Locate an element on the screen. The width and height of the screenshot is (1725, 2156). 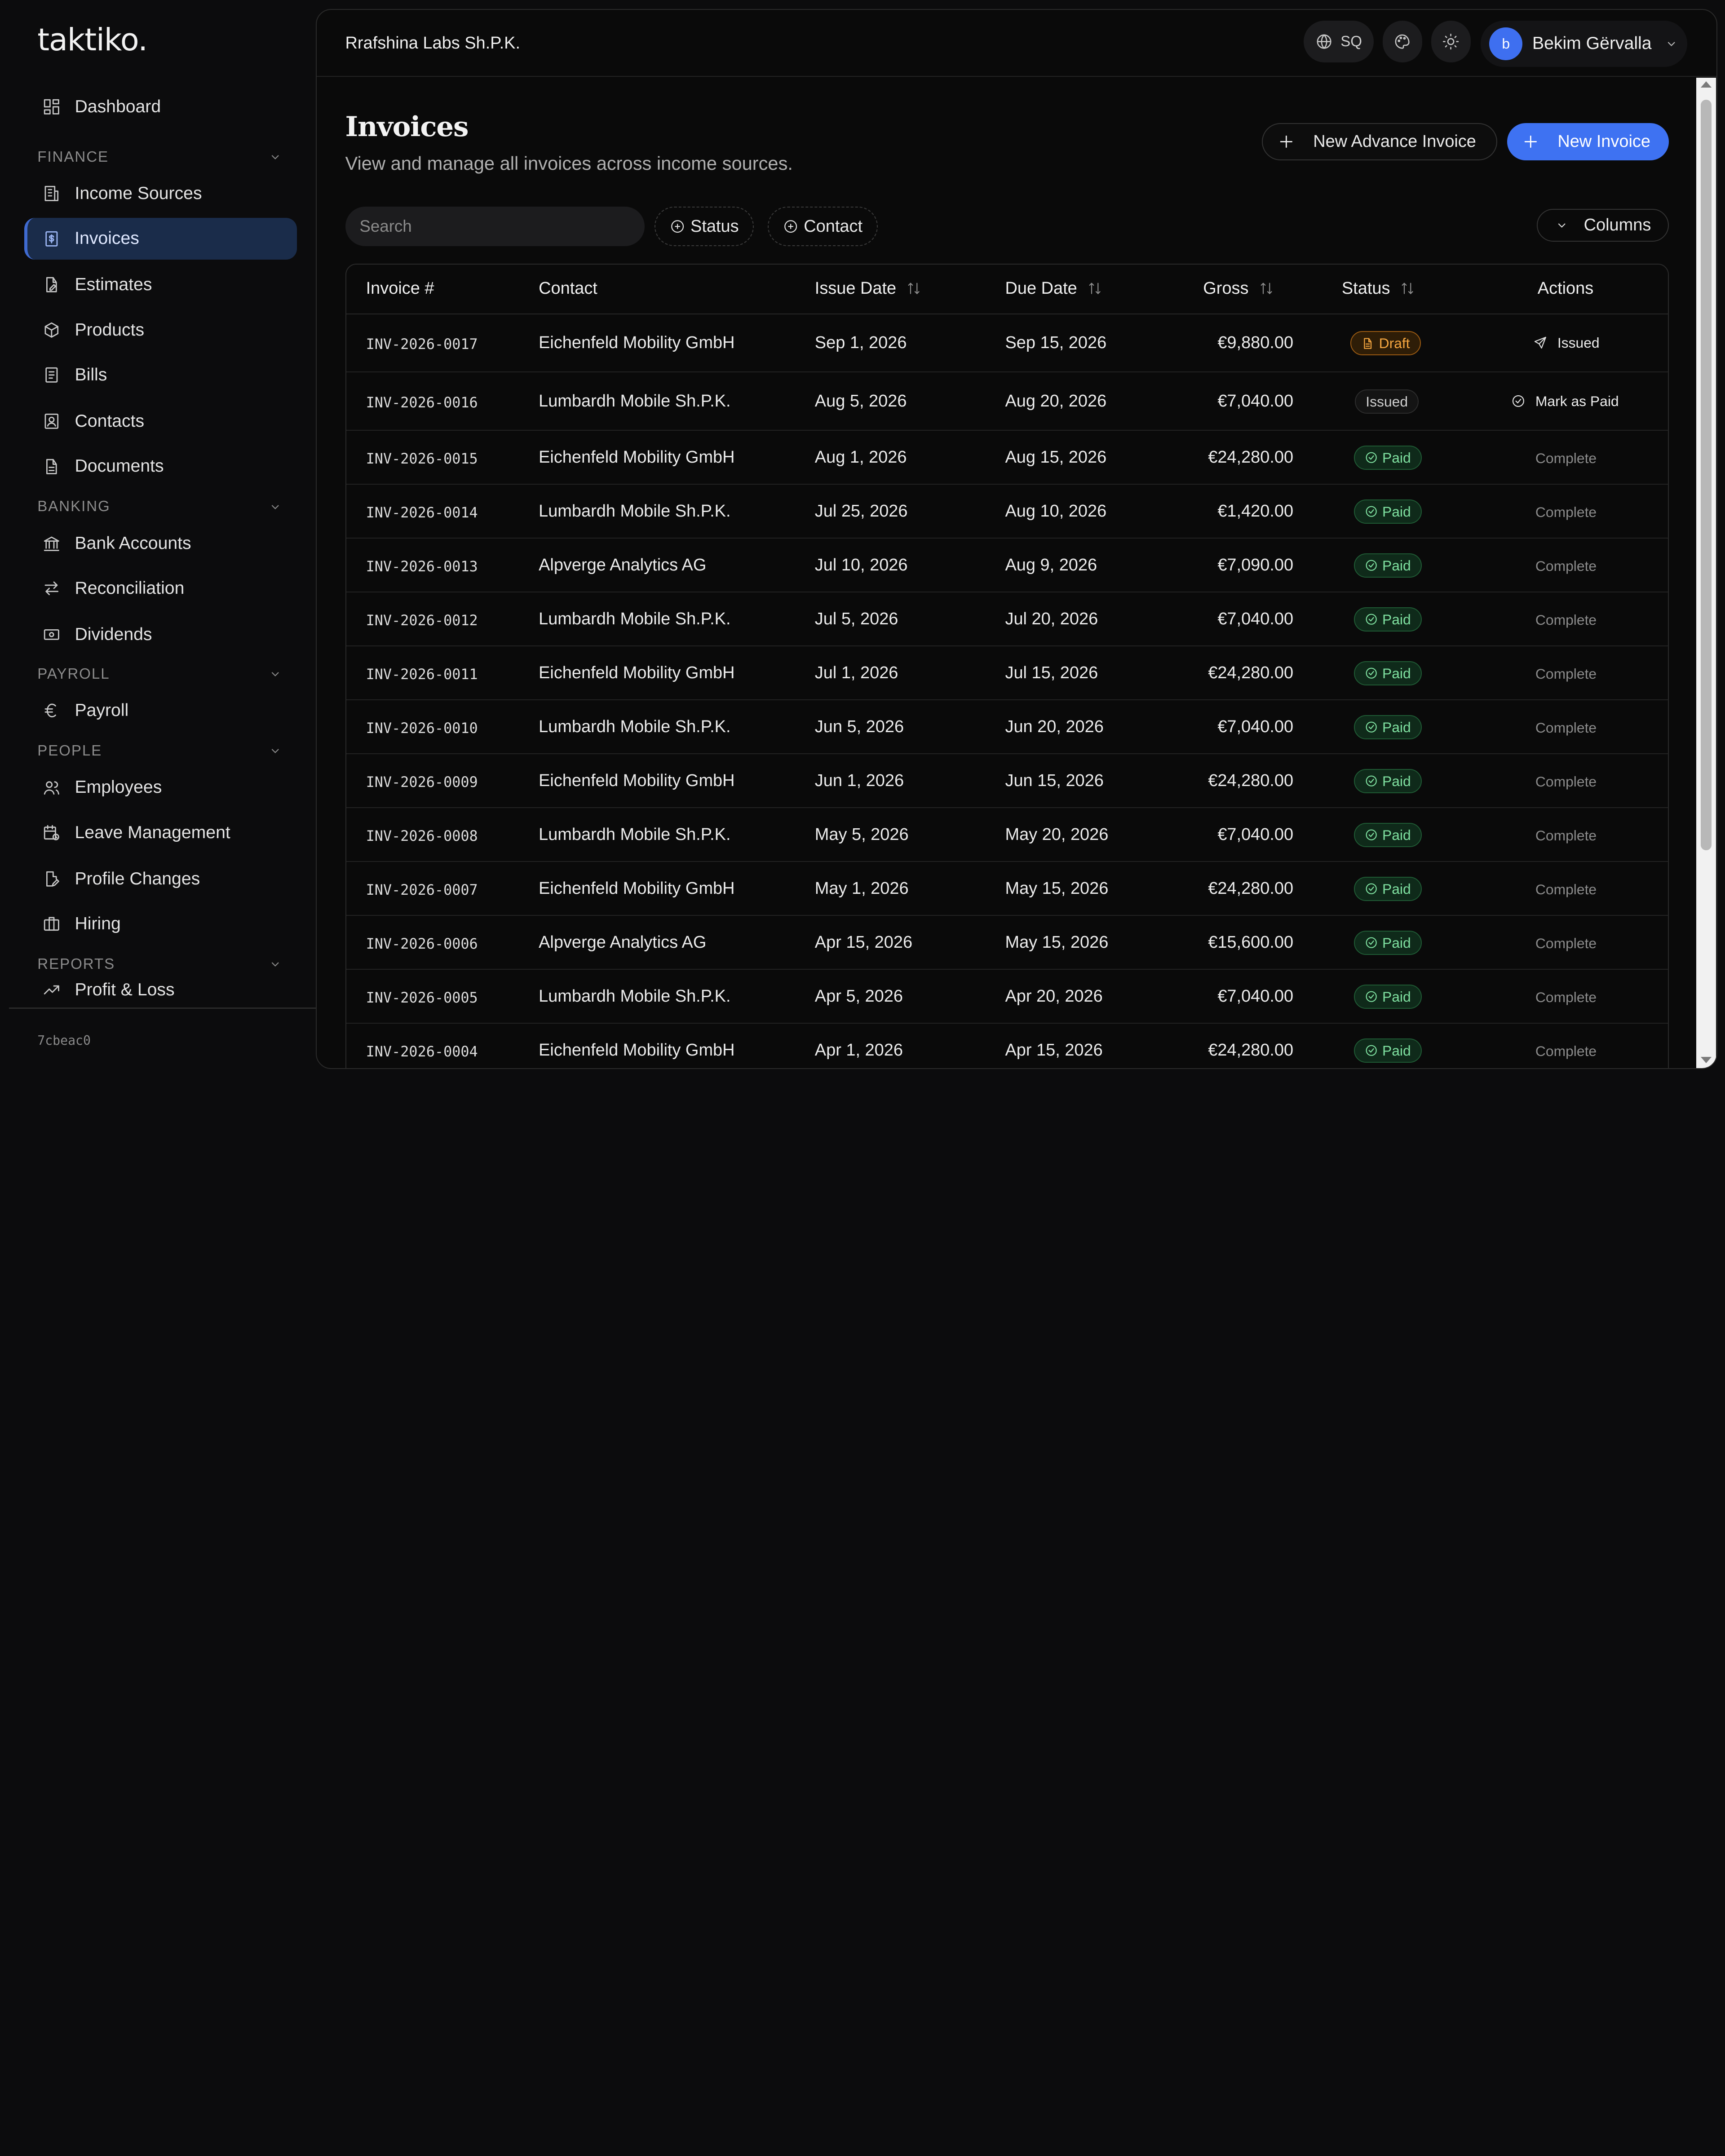
calendar-clock-icon is located at coordinates (52, 833).